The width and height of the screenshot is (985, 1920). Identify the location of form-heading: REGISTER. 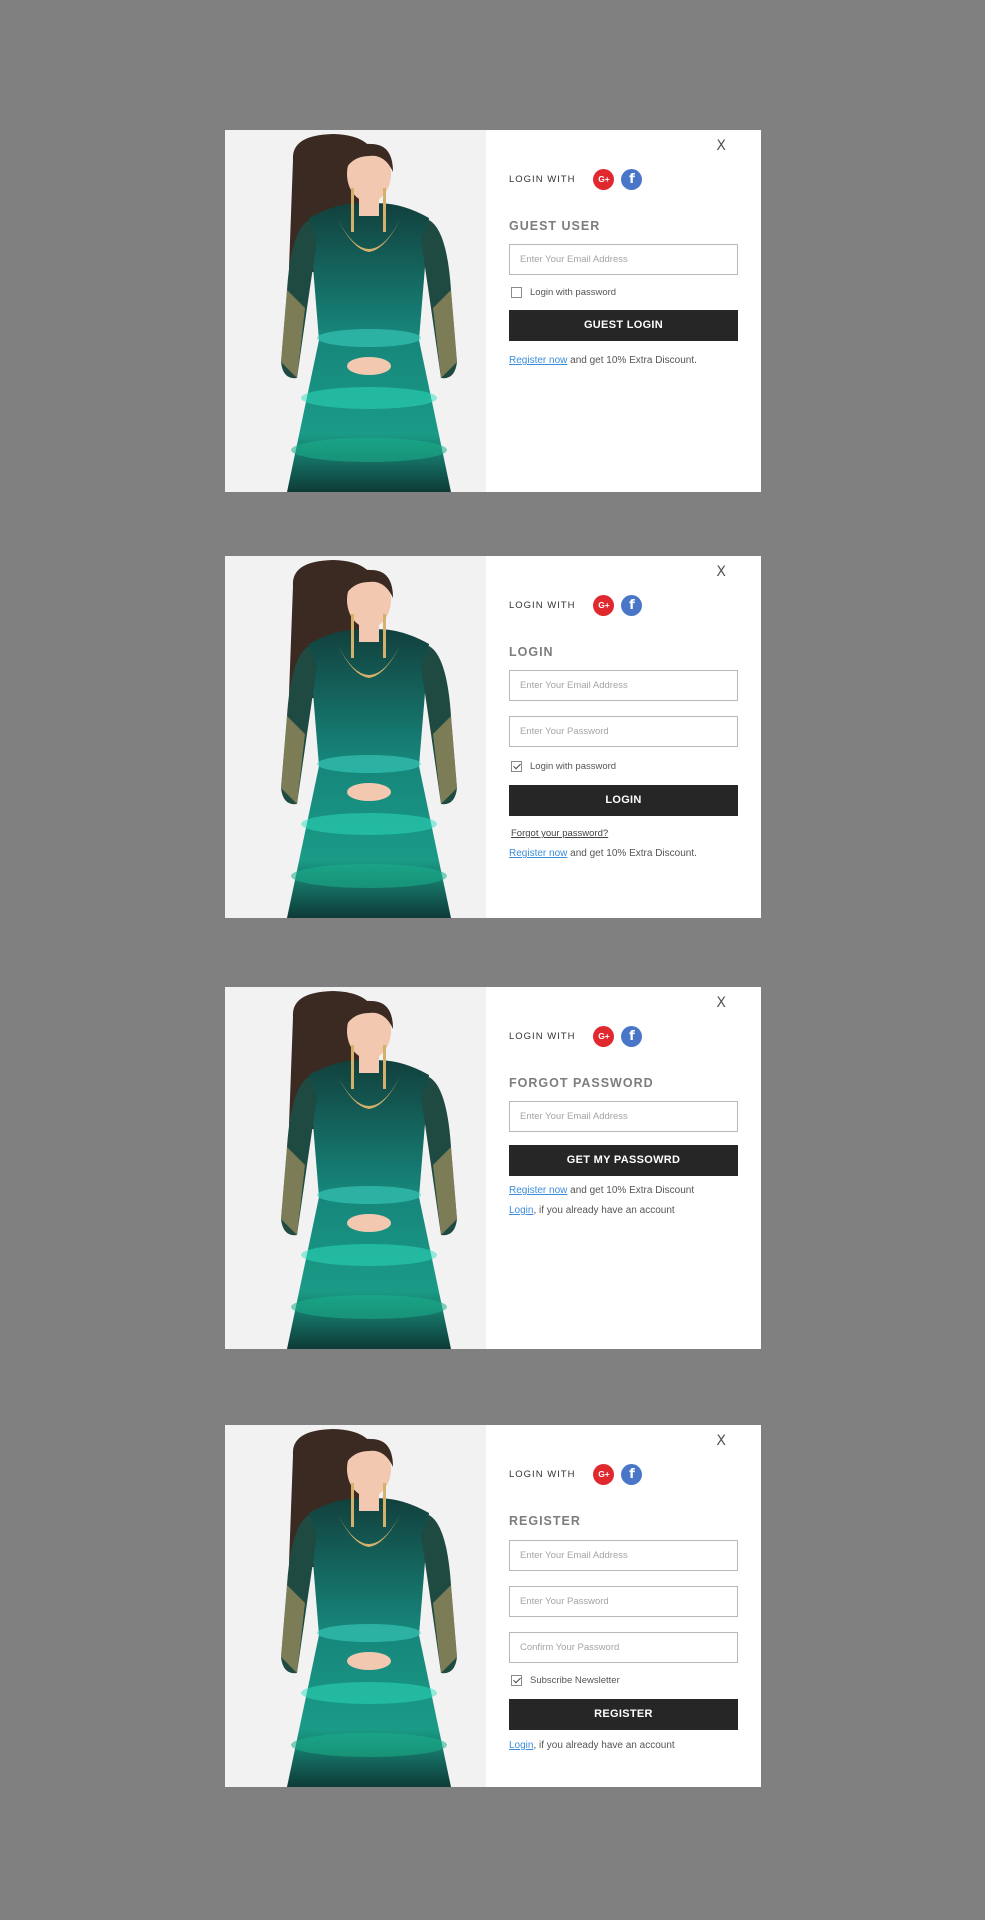
(545, 1521).